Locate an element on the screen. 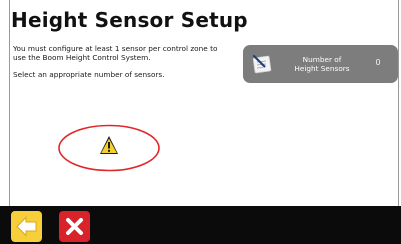  back-arrow-icon is located at coordinates (26, 226).